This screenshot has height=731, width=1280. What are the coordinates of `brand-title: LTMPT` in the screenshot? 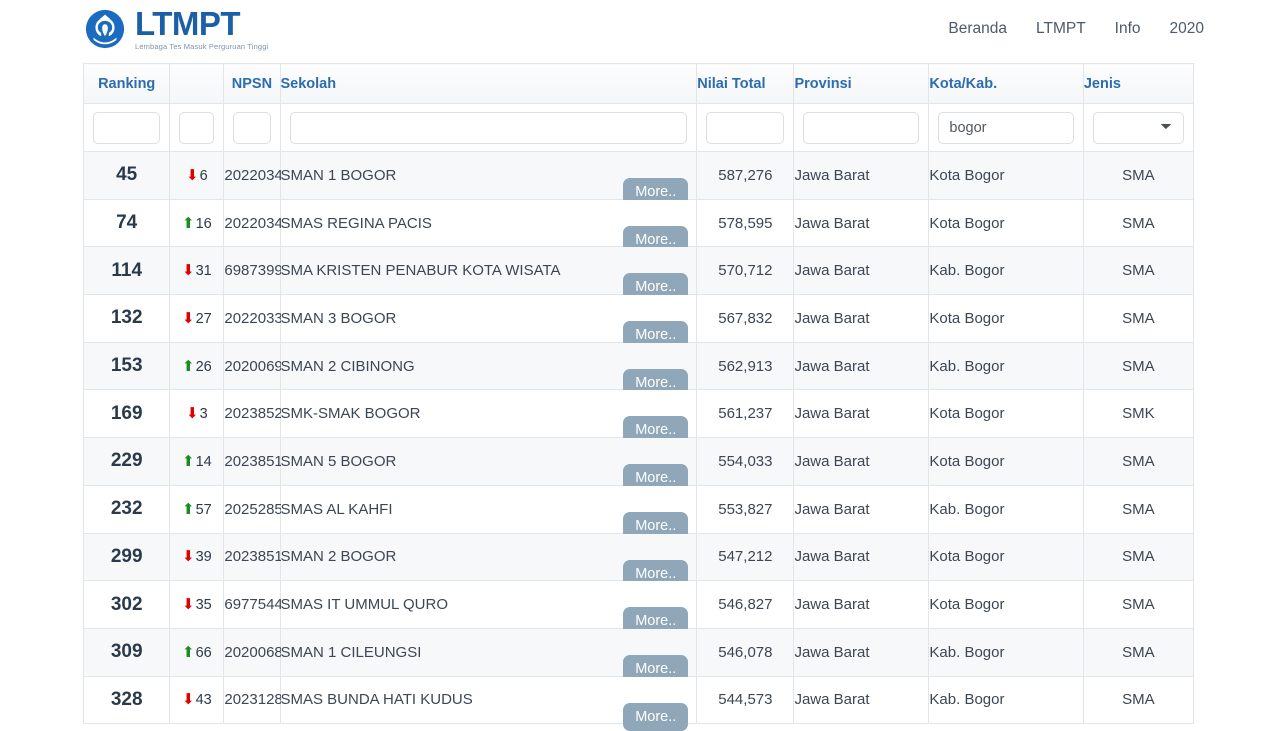 It's located at (188, 23).